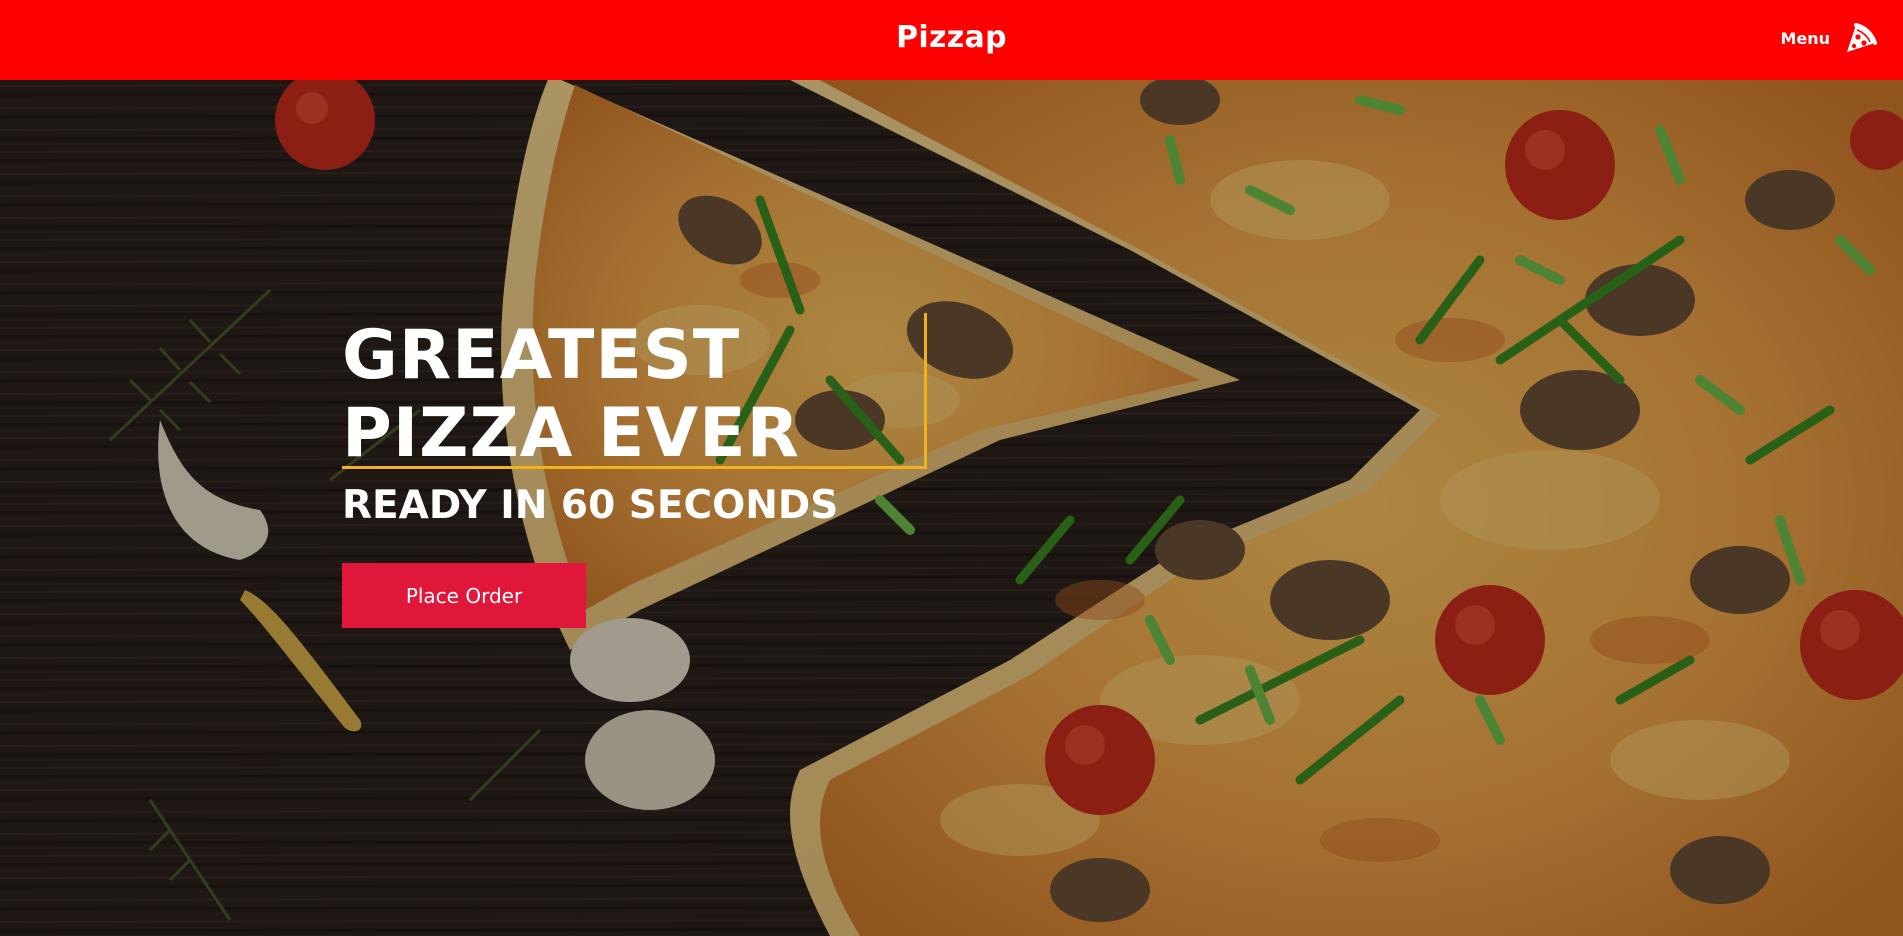  I want to click on headline-line-2: PIZZA EVER, so click(571, 433).